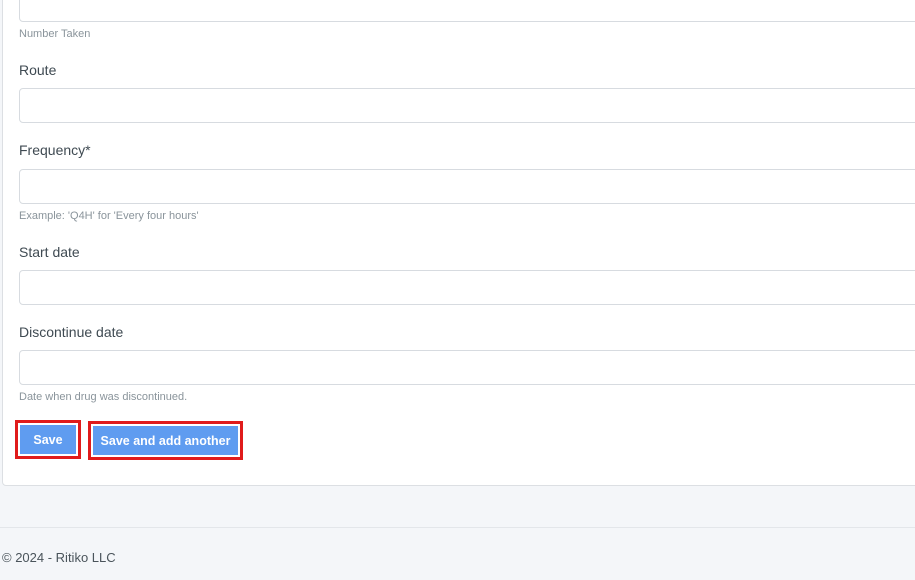 Image resolution: width=915 pixels, height=580 pixels. I want to click on route-input, so click(467, 105).